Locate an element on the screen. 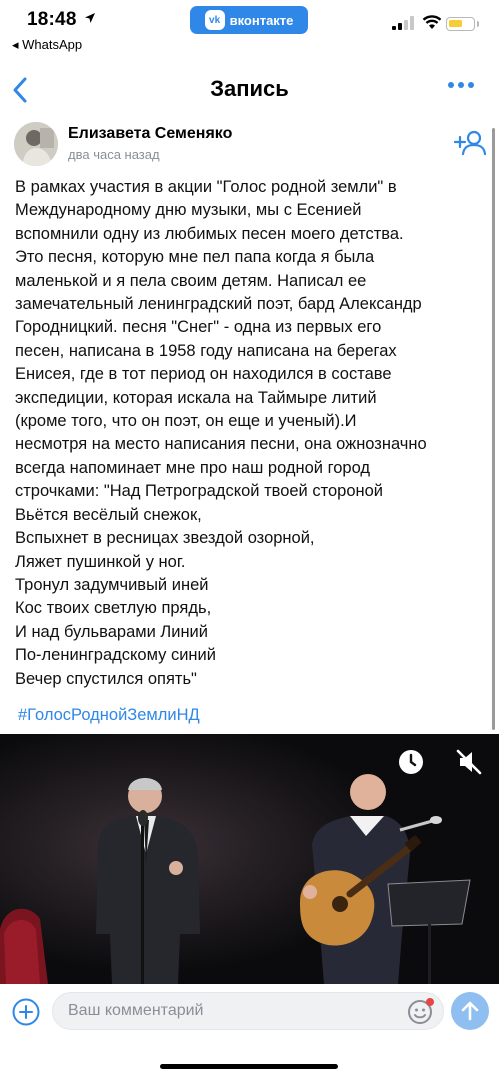 This screenshot has height=1080, width=499. vk-logo-icon: vk is located at coordinates (214, 20).